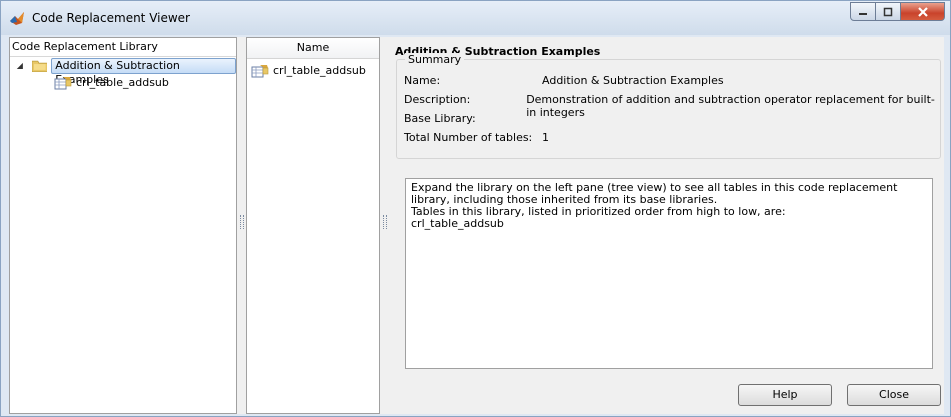 This screenshot has width=951, height=417. Describe the element at coordinates (633, 80) in the screenshot. I see `summary-value: Addition & Subtraction Examples` at that location.